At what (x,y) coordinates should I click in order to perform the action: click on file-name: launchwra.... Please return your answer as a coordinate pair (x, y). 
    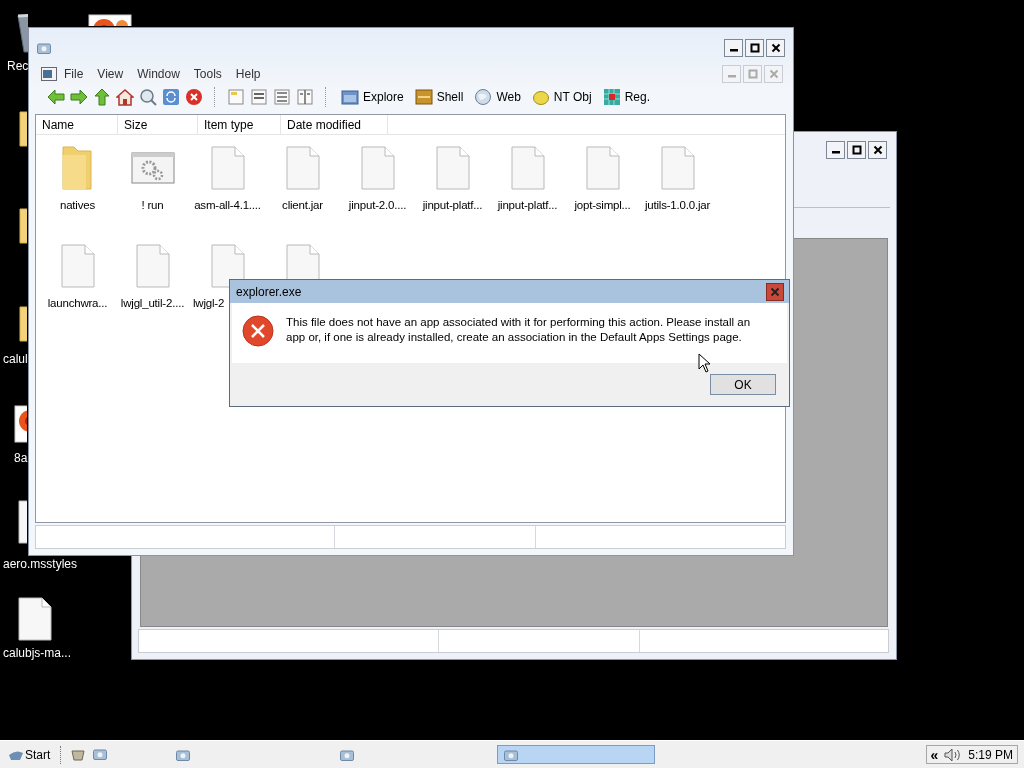
    Looking at the image, I should click on (77, 303).